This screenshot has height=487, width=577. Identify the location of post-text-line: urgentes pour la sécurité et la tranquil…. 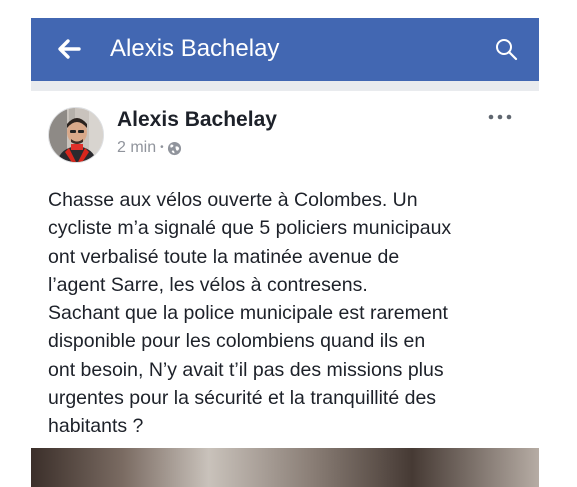
(242, 398).